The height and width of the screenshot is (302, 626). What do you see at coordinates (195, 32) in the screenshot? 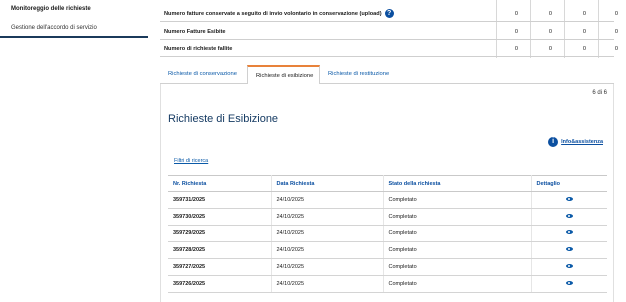
I see `summary-row-label: Numero Fatture Esibite` at bounding box center [195, 32].